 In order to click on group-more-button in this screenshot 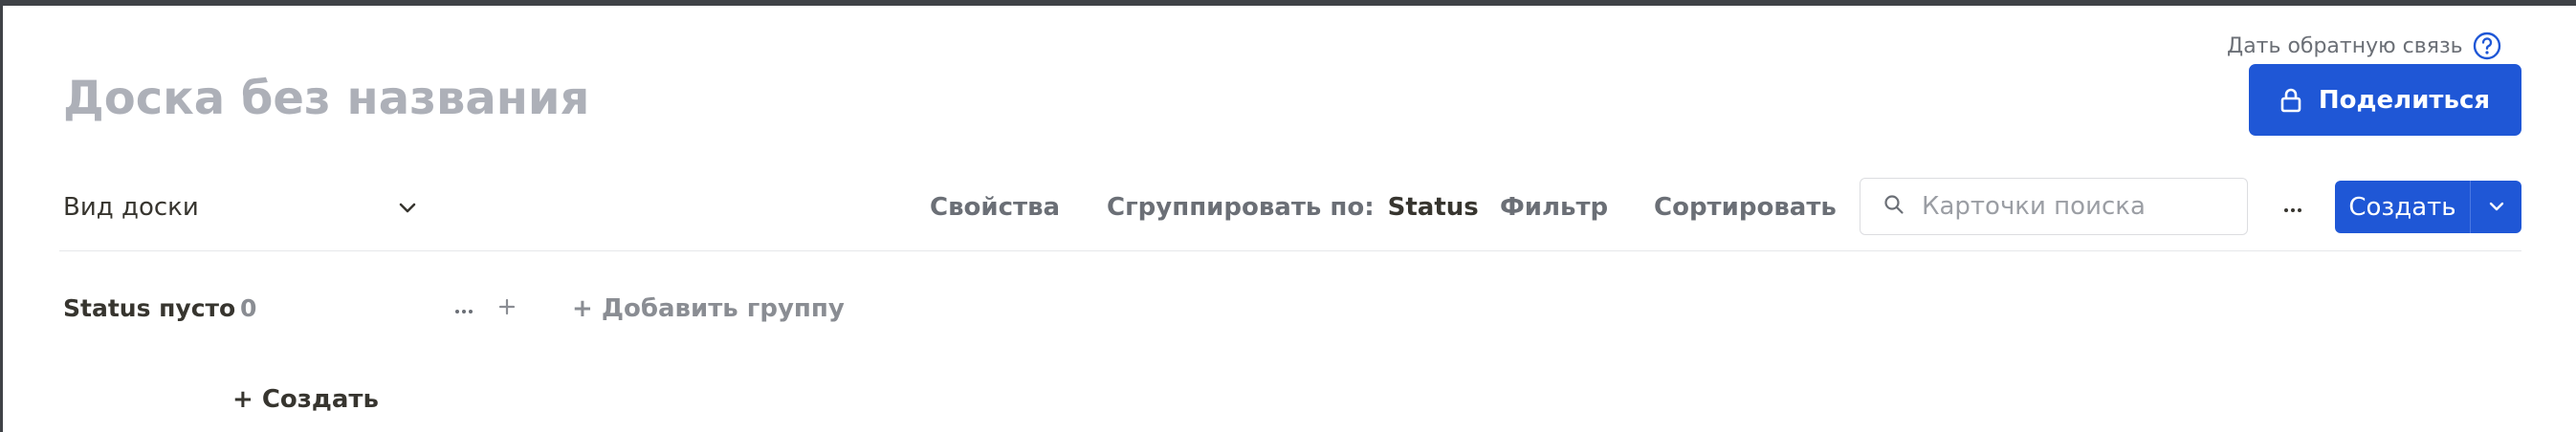, I will do `click(464, 308)`.